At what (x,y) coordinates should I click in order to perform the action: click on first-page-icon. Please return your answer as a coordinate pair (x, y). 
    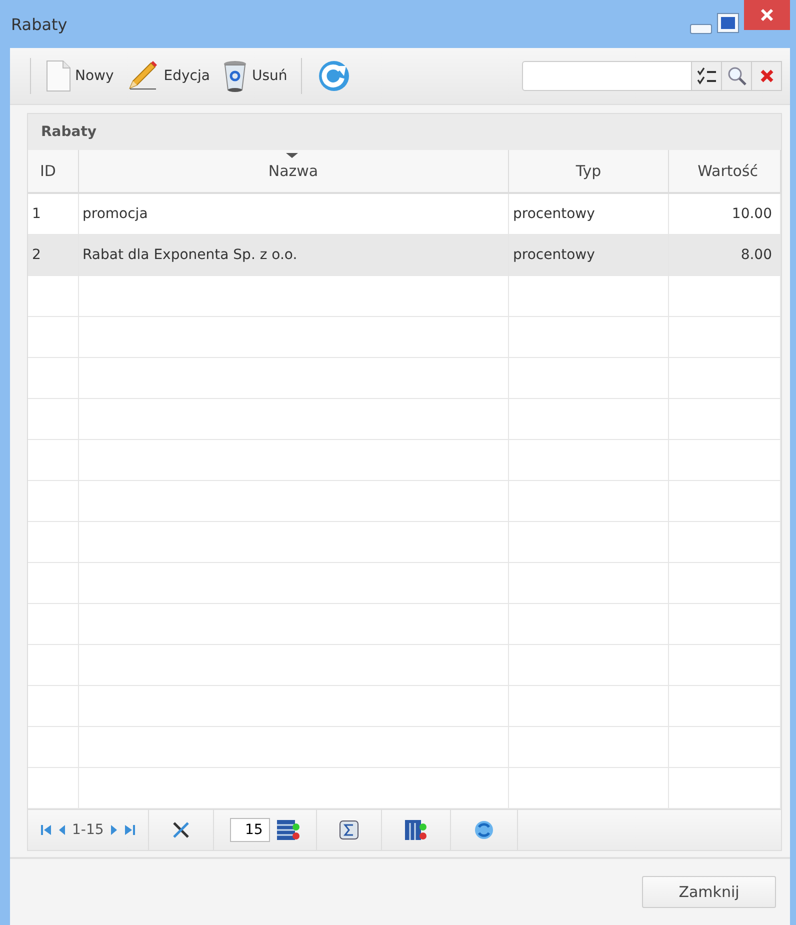
    Looking at the image, I should click on (46, 830).